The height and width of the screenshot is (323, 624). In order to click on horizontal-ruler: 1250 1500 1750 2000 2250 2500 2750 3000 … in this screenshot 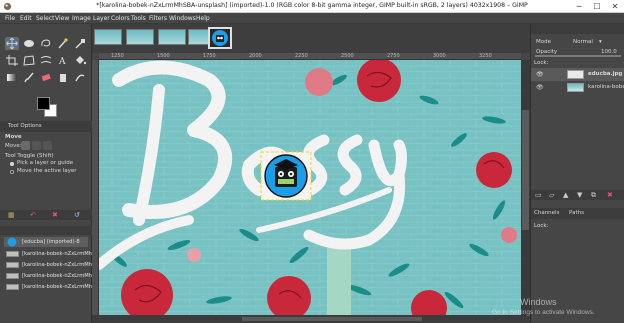, I will do `click(310, 56)`.